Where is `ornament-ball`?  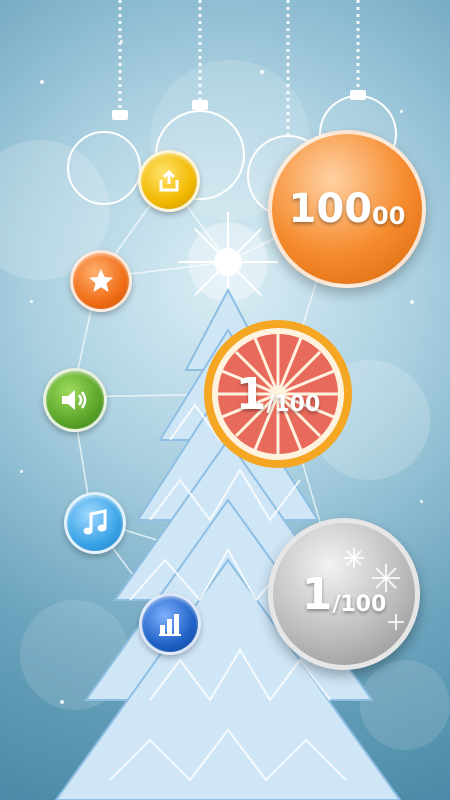
ornament-ball is located at coordinates (104, 168).